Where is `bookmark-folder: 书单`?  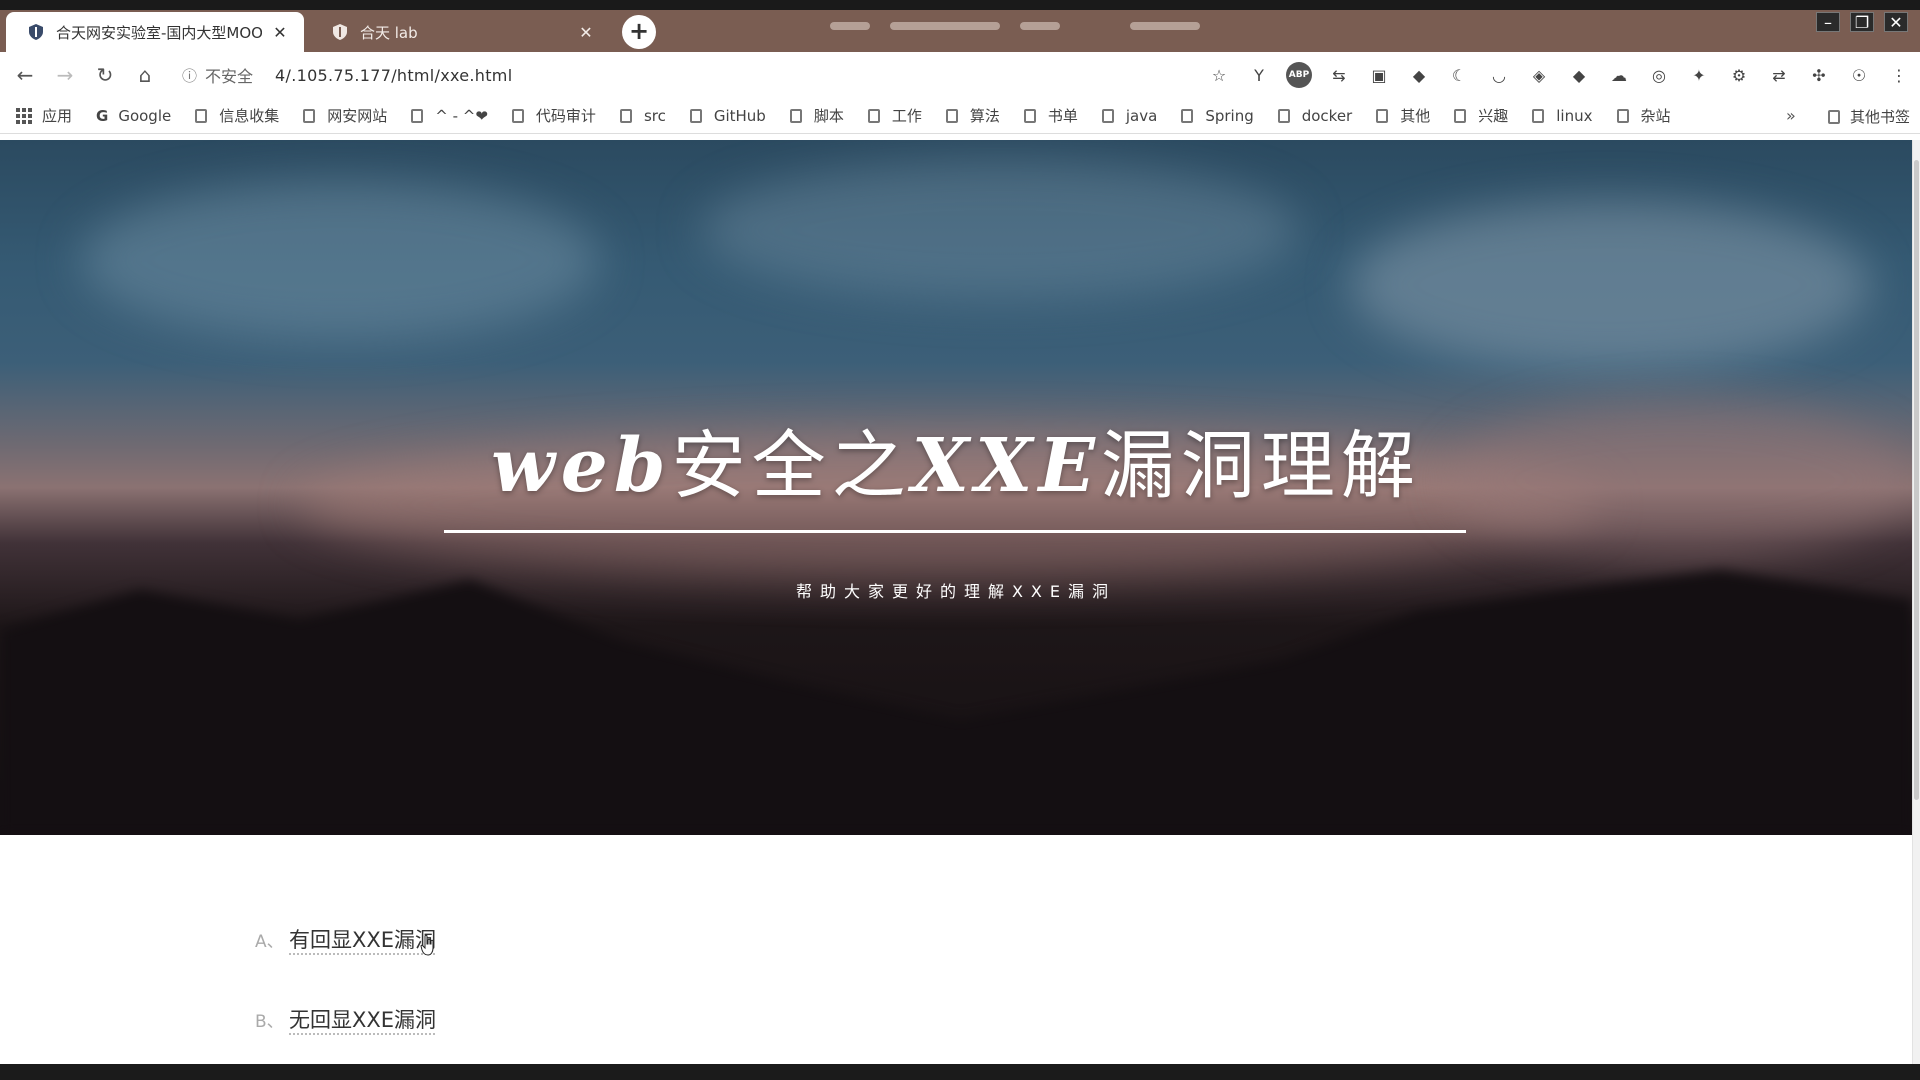
bookmark-folder: 书单 is located at coordinates (1050, 115).